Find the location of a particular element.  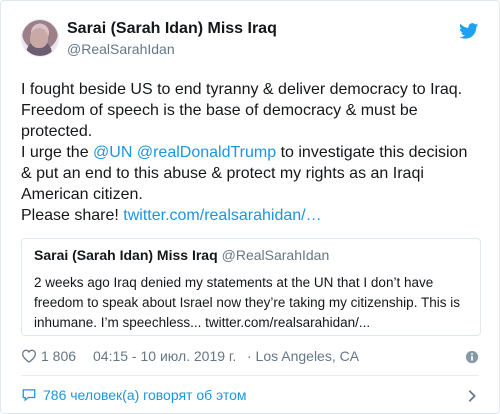

talking-count: 786 человек(а) говорят об этом is located at coordinates (145, 395).